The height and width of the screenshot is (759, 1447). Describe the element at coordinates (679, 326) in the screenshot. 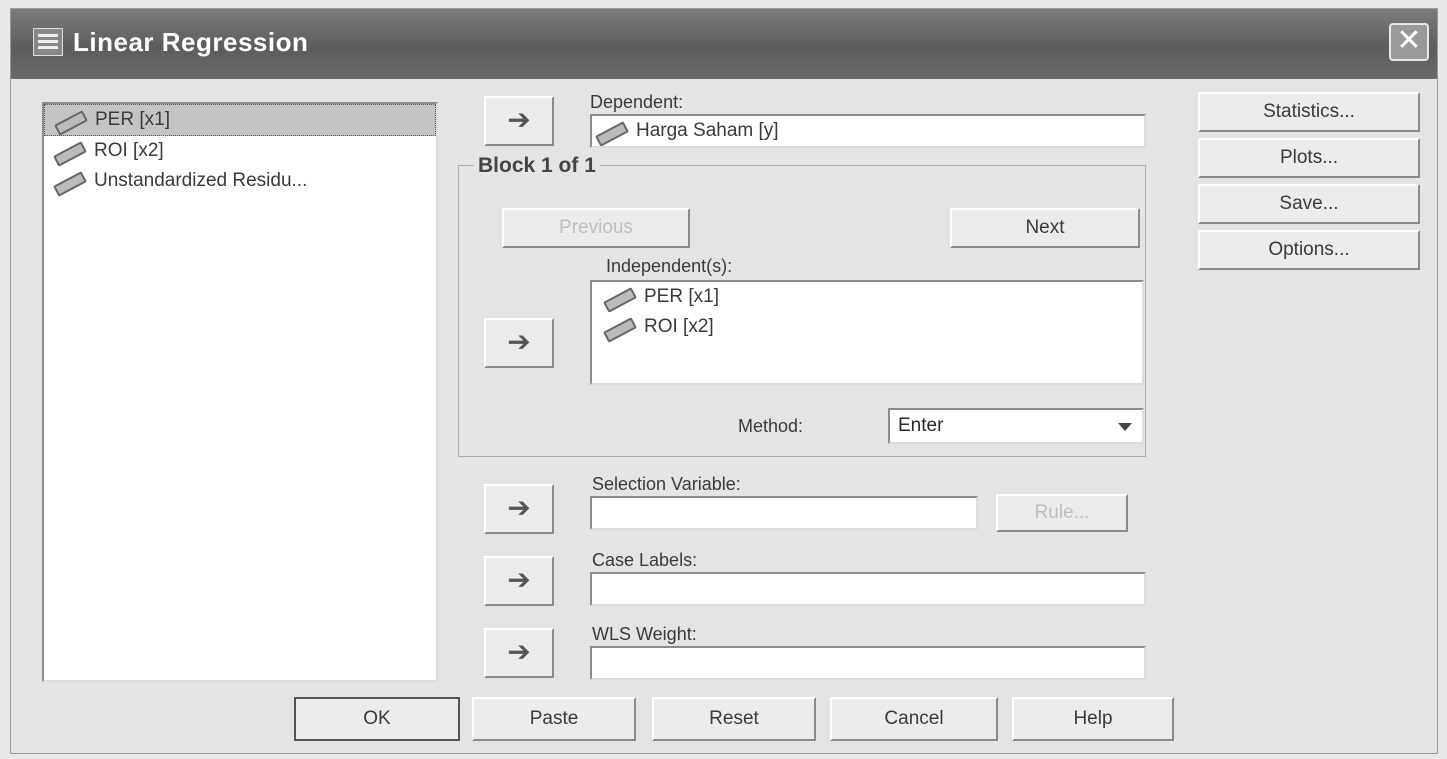

I see `independent-label: ROI [x2]` at that location.